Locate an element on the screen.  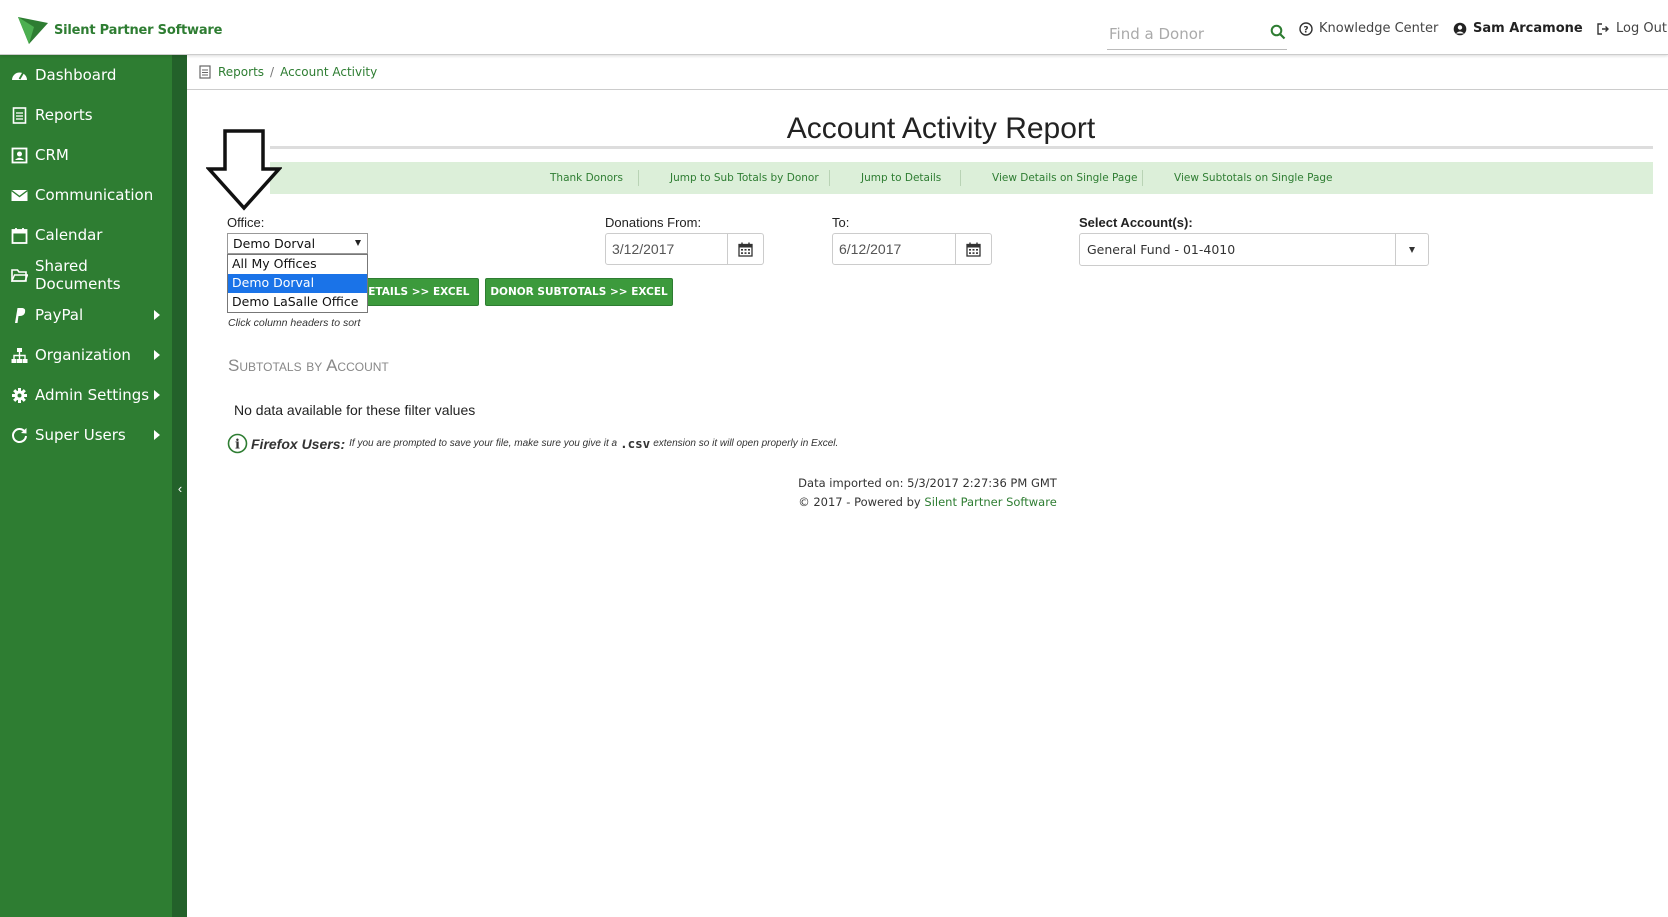
sign-out-icon is located at coordinates (1603, 28).